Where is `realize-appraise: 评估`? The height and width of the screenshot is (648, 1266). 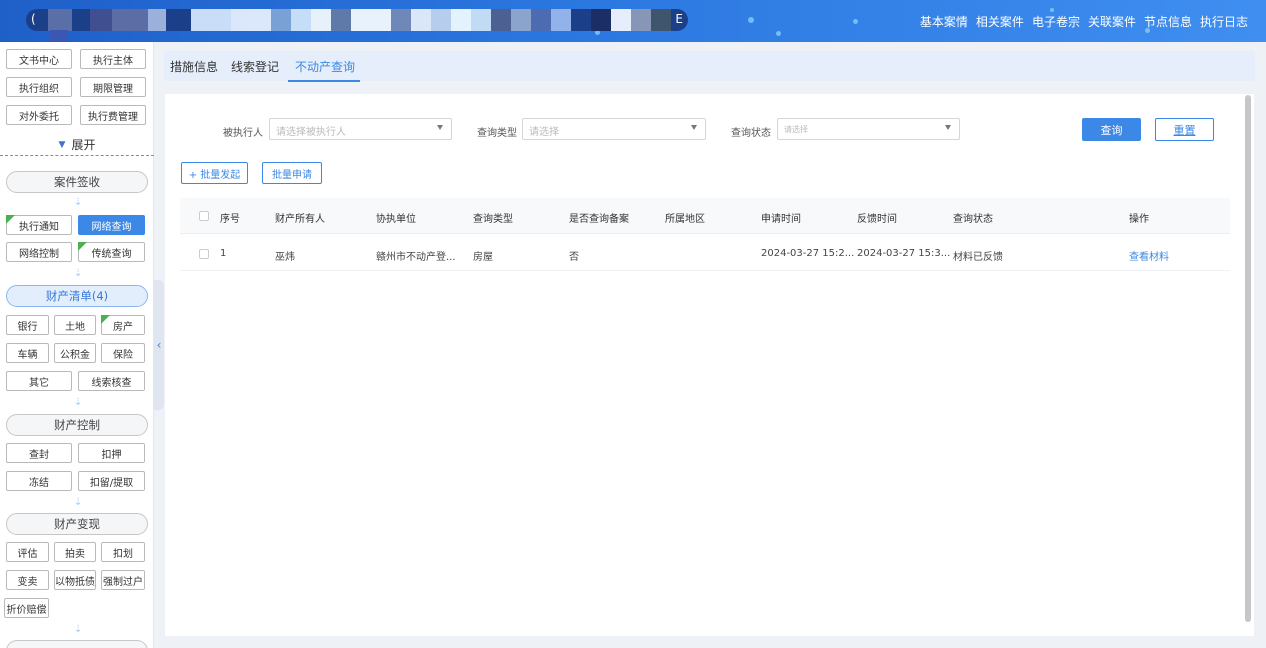 realize-appraise: 评估 is located at coordinates (27, 552).